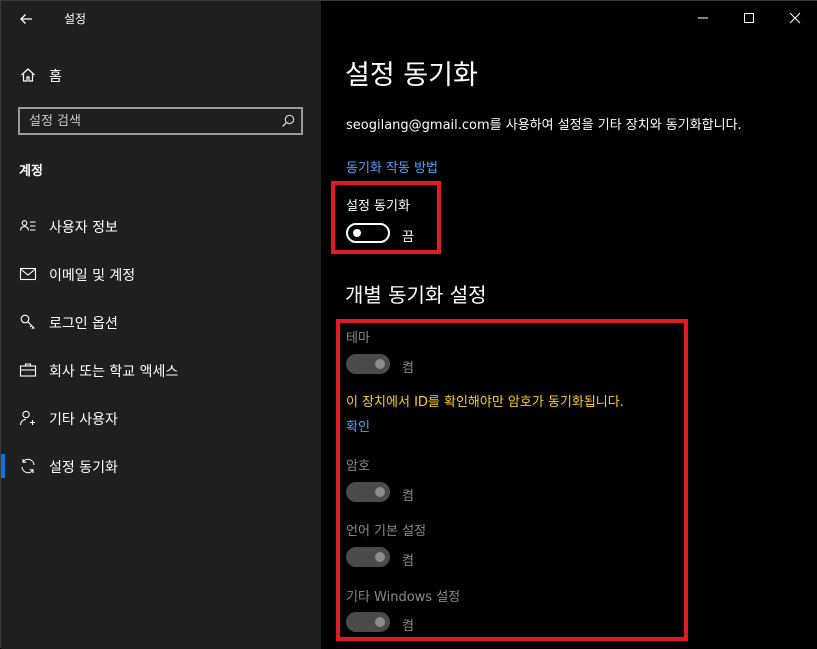 Image resolution: width=817 pixels, height=649 pixels. Describe the element at coordinates (28, 466) in the screenshot. I see `sync-icon` at that location.